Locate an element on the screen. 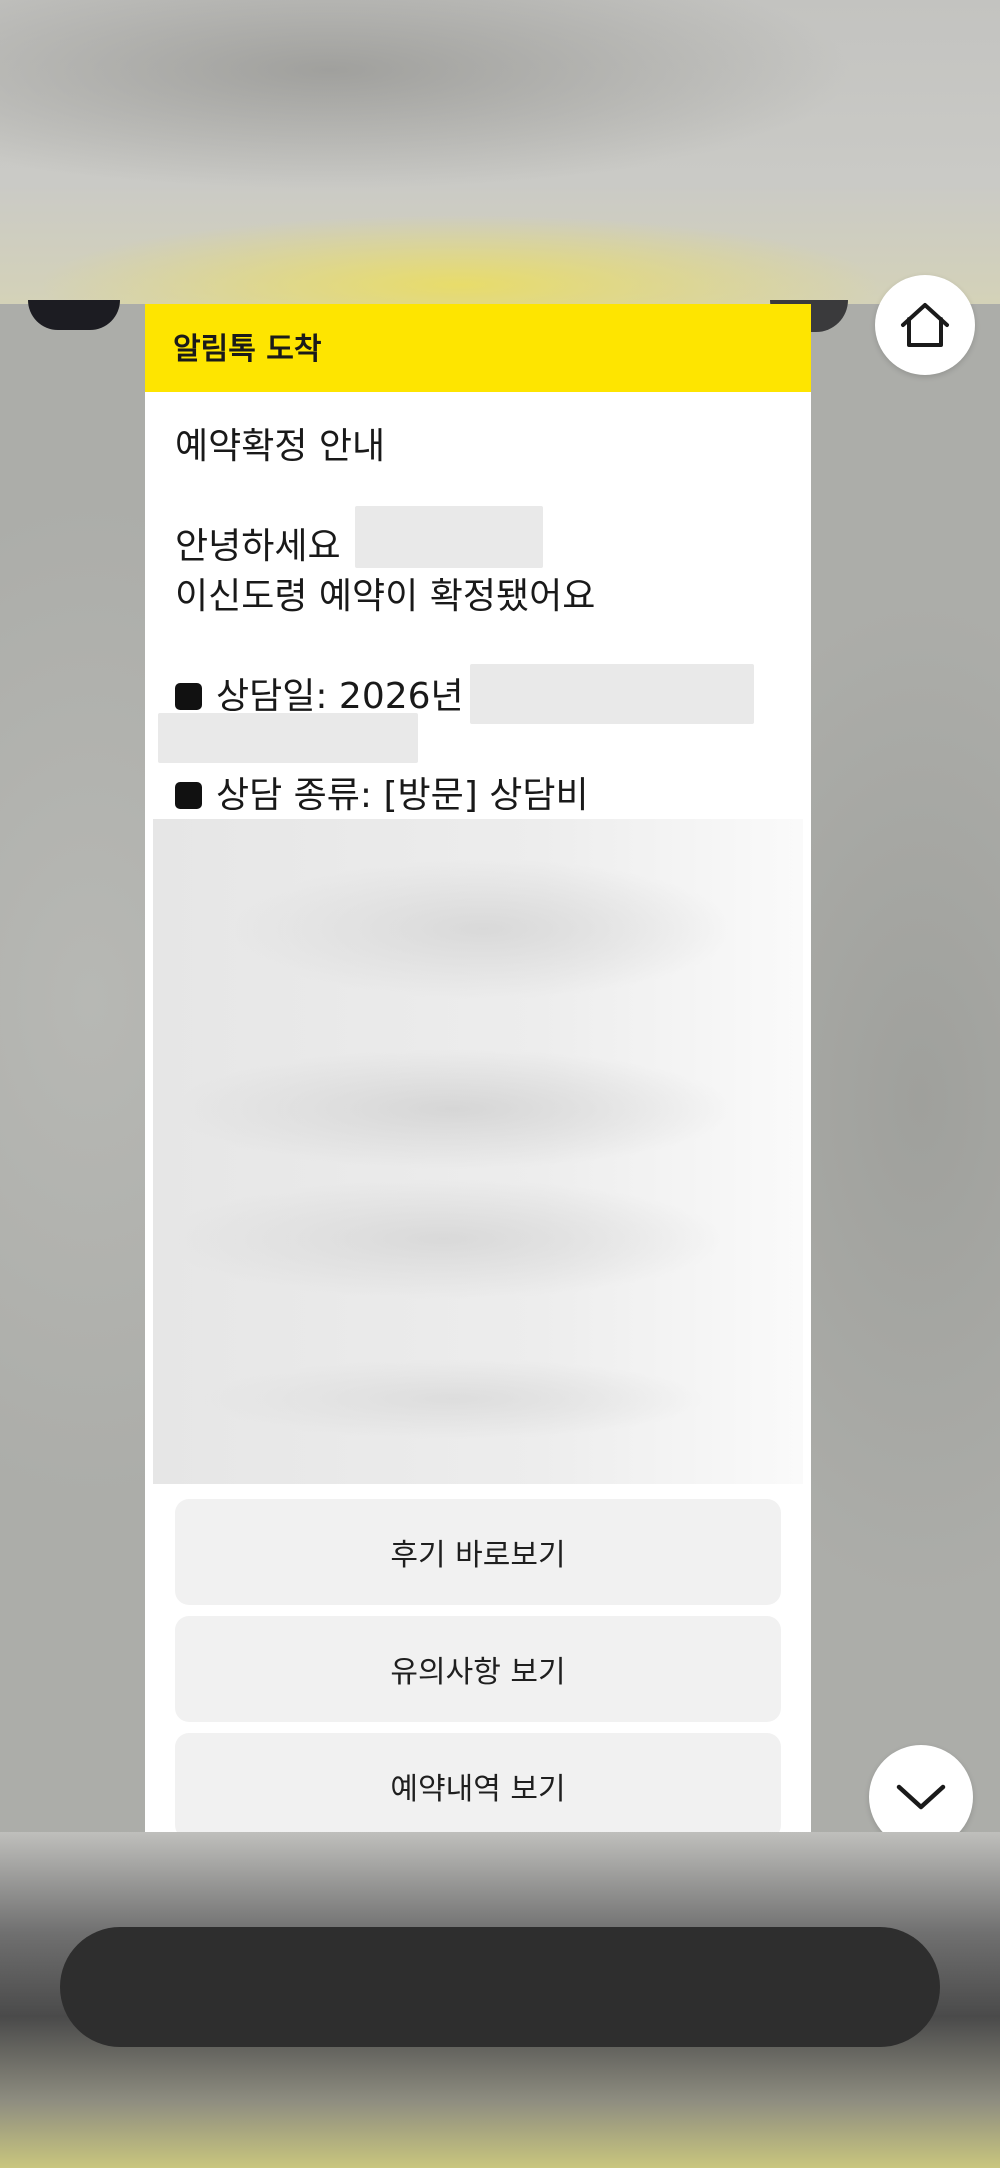  confirm-text: 이신도령 예약이 확정됐어요 is located at coordinates (385, 596).